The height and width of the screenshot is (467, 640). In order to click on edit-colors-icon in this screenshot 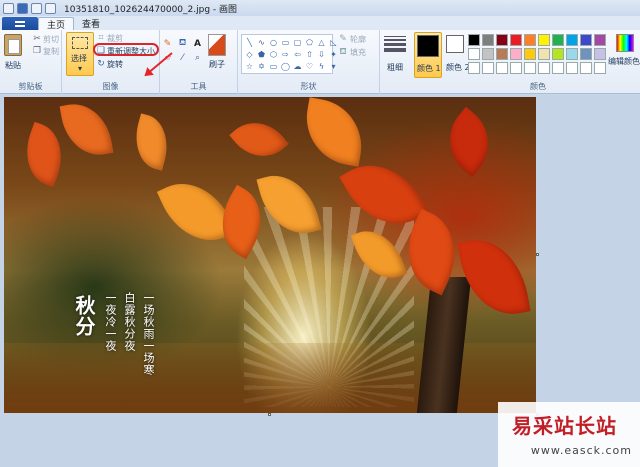, I will do `click(625, 43)`.